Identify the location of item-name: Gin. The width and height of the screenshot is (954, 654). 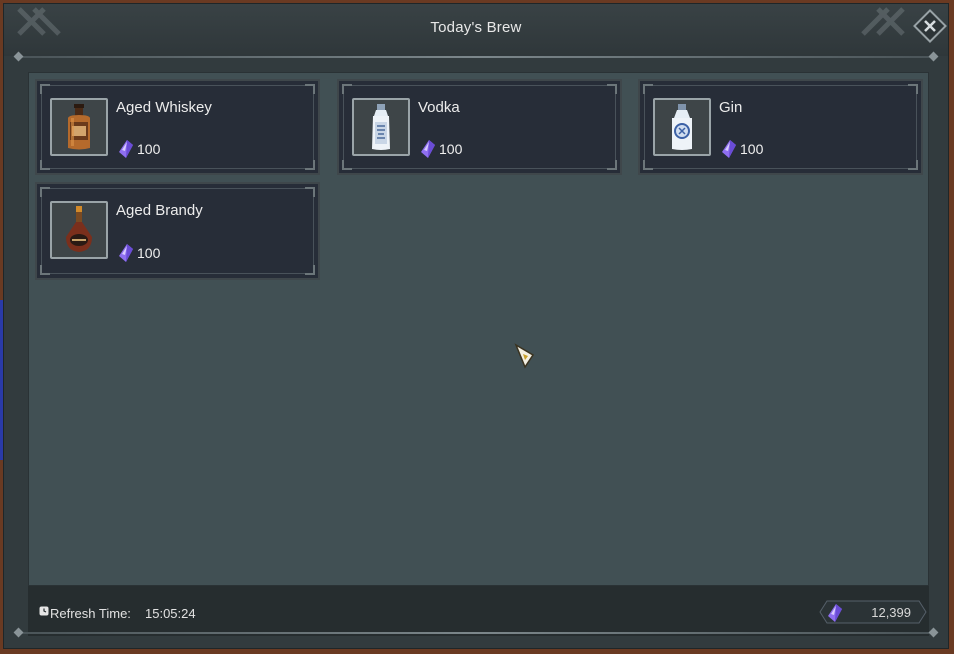
(731, 107).